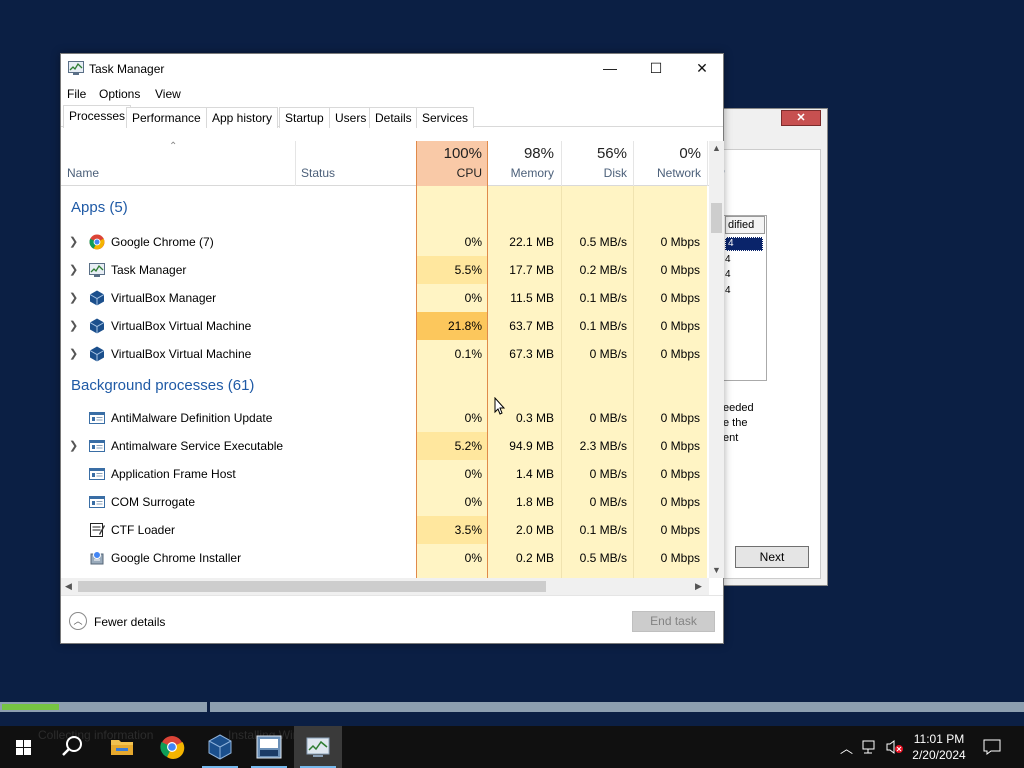 The width and height of the screenshot is (1024, 768). I want to click on close-button: ✕, so click(702, 68).